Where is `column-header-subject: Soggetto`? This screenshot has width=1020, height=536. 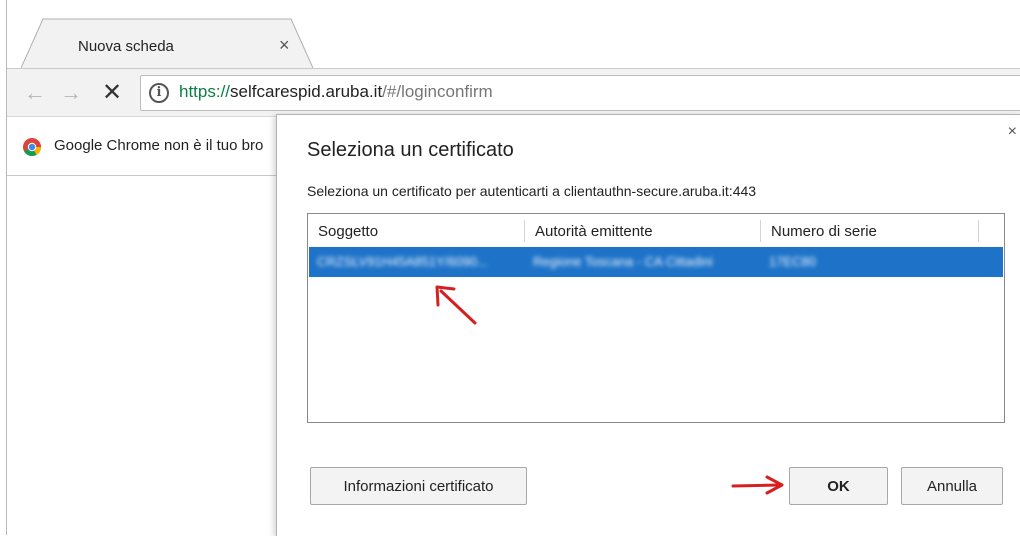 column-header-subject: Soggetto is located at coordinates (416, 230).